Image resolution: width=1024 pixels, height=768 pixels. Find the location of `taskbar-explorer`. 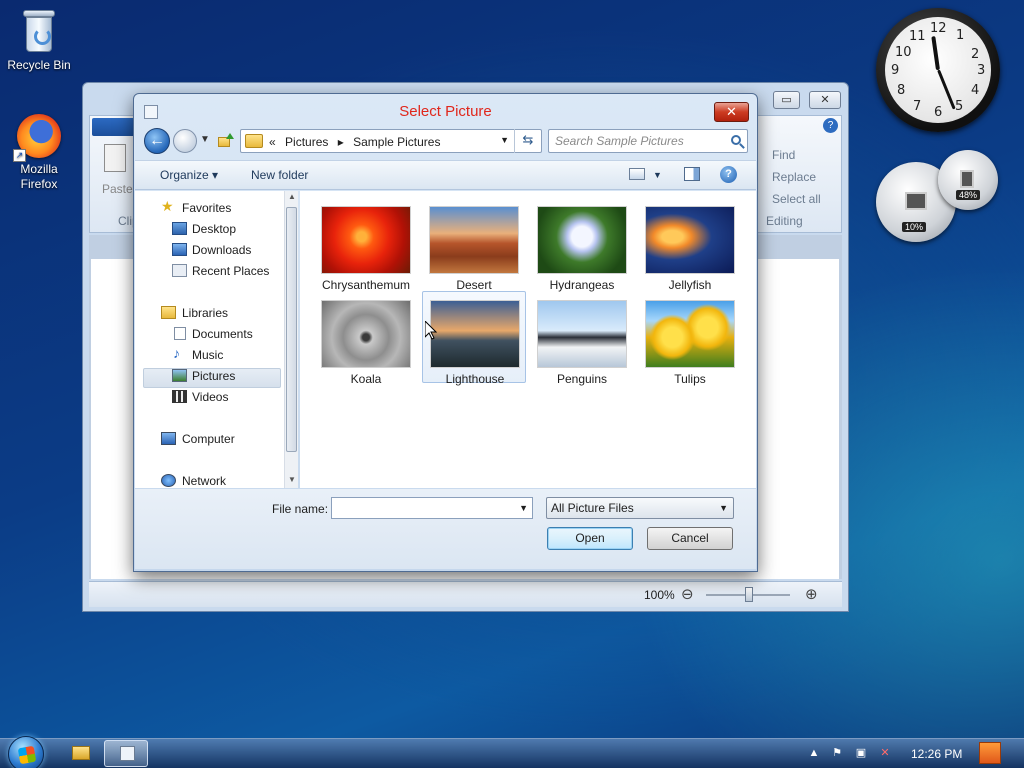

taskbar-explorer is located at coordinates (80, 753).